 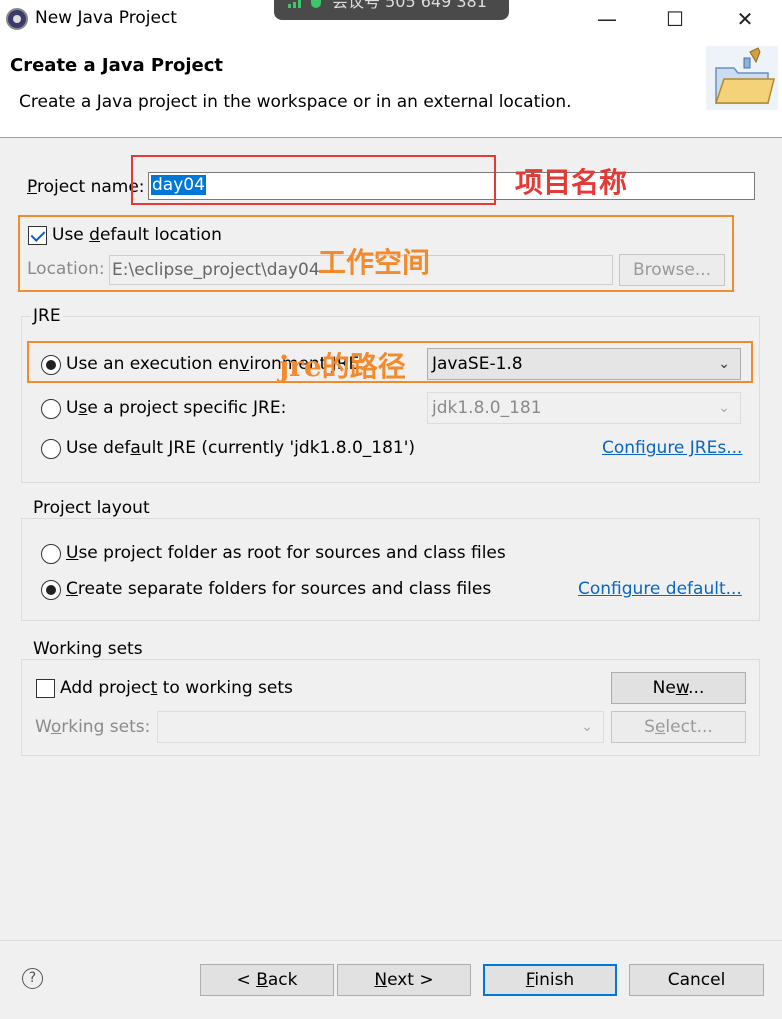 What do you see at coordinates (584, 408) in the screenshot?
I see `project-specific-jre-select: jdk1.8.0_181 ⌄` at bounding box center [584, 408].